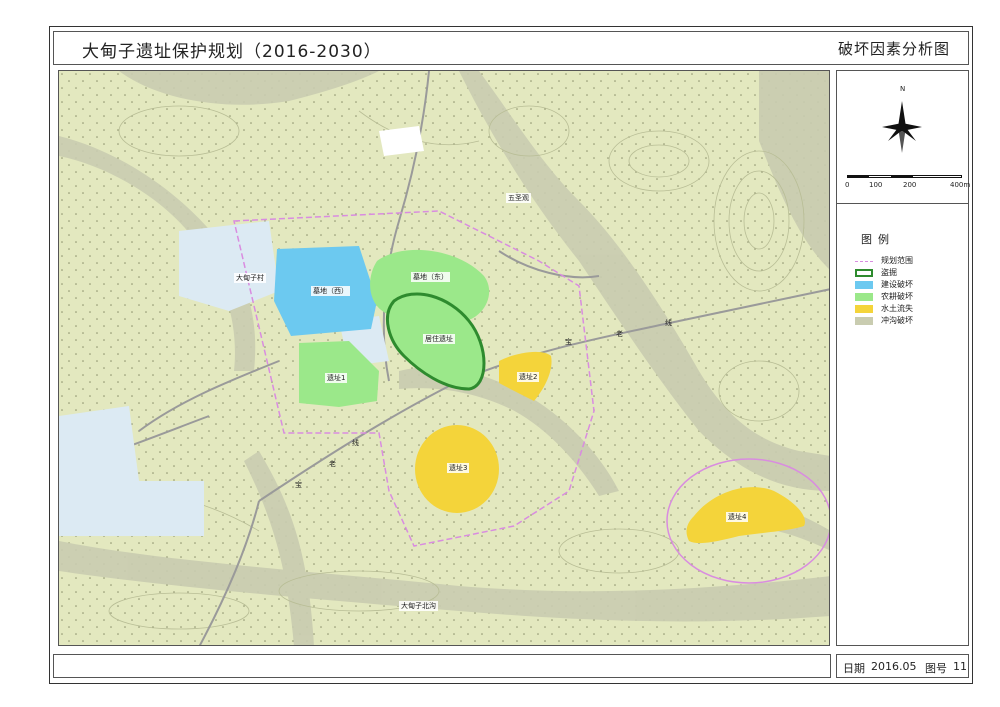 Image resolution: width=1000 pixels, height=707 pixels. I want to click on scale-bar: 0 100 200 400m, so click(908, 185).